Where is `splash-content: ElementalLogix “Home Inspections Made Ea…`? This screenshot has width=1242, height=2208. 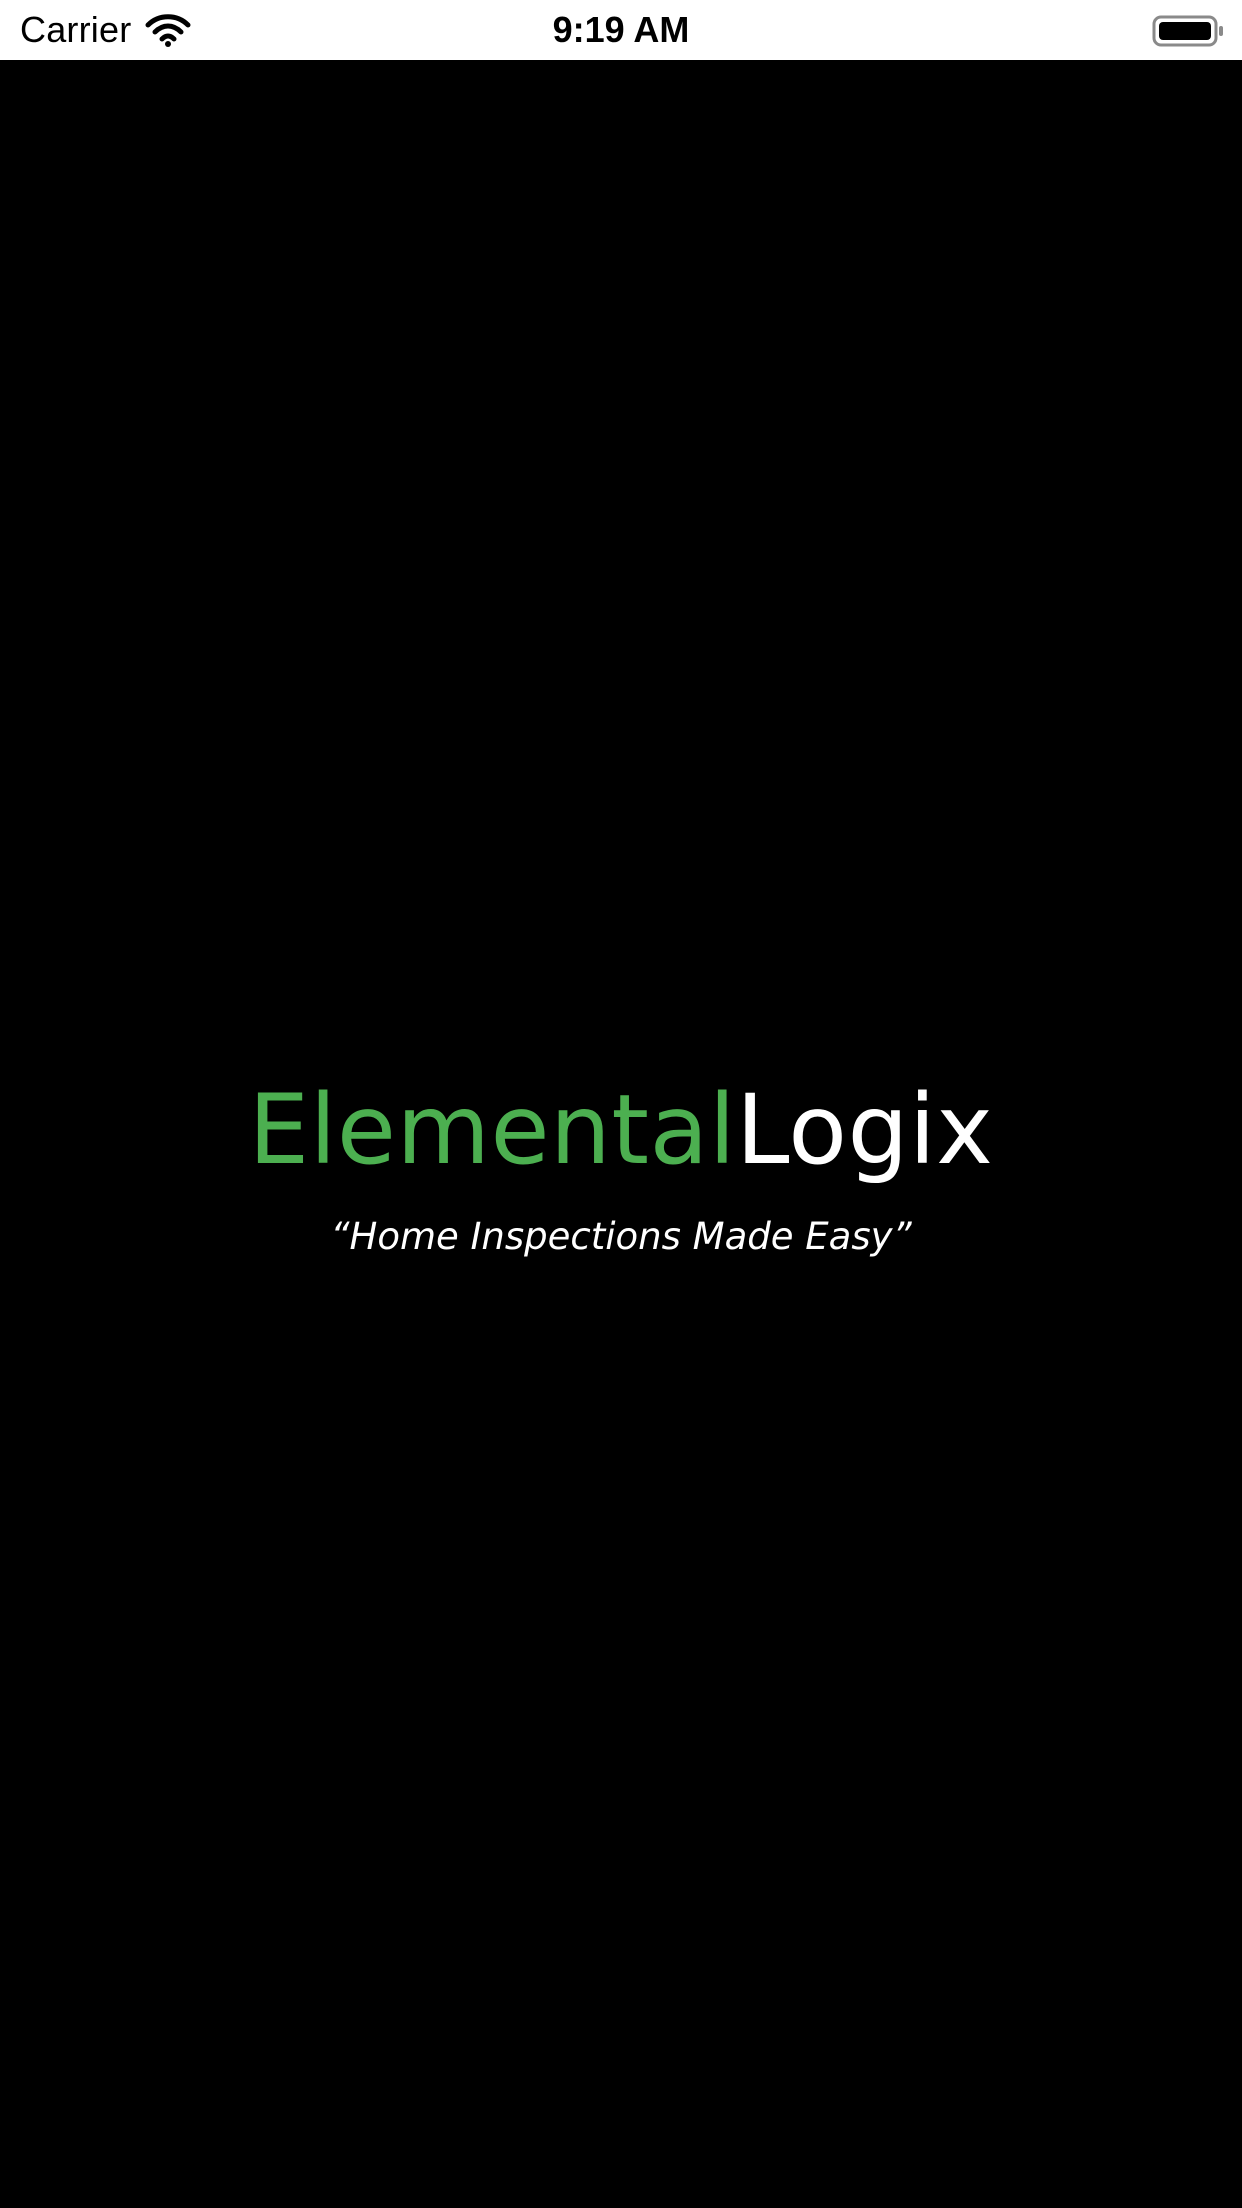 splash-content: ElementalLogix “Home Inspections Made Ea… is located at coordinates (621, 1167).